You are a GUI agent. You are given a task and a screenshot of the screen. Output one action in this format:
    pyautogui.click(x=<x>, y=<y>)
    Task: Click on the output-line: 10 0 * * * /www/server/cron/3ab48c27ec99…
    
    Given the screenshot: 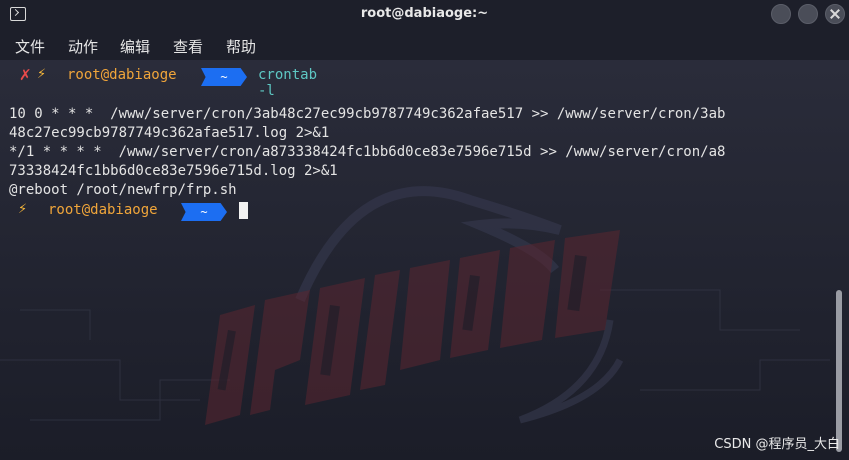 What is the action you would take?
    pyautogui.click(x=367, y=114)
    